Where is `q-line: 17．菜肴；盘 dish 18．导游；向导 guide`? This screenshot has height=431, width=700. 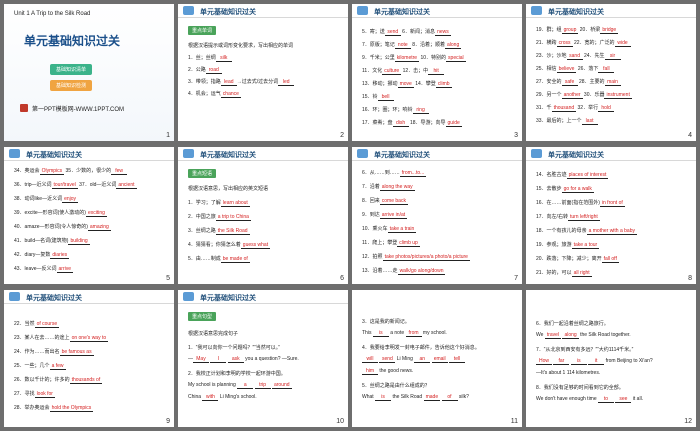 q-line: 17．菜肴；盘 dish 18．导游；向导 guide is located at coordinates (412, 123).